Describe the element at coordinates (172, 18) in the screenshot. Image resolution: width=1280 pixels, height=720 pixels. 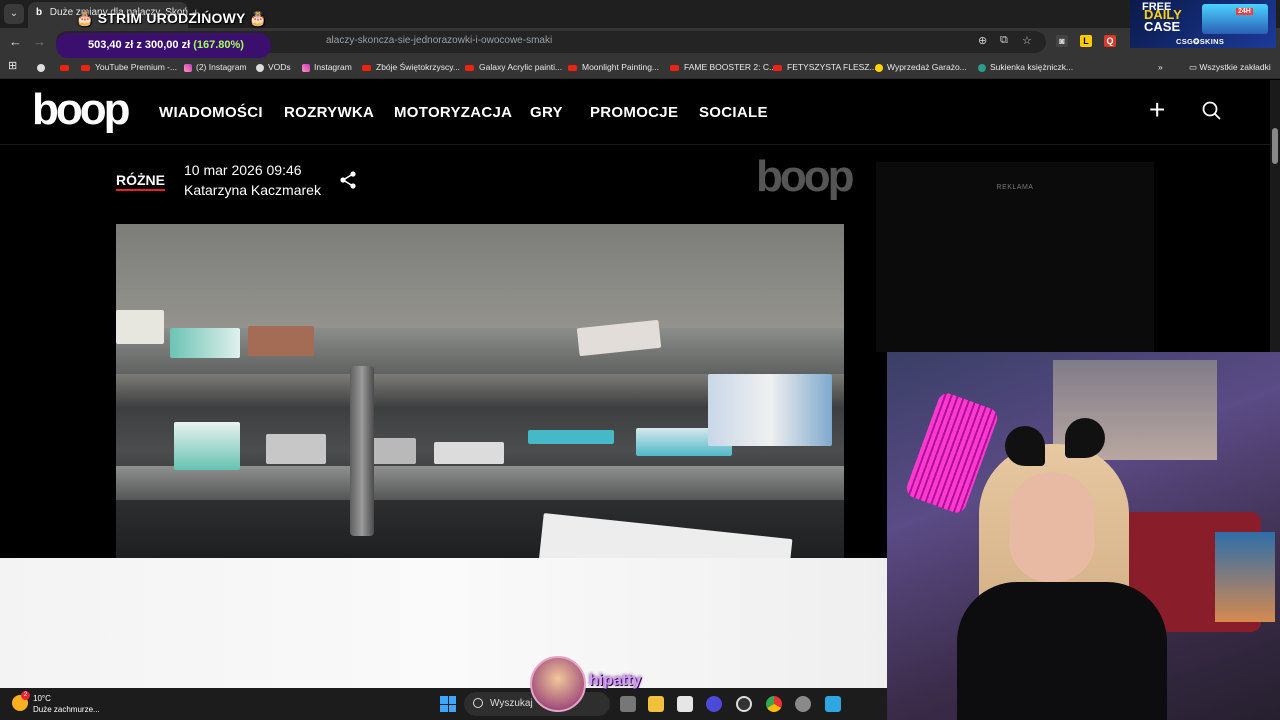
I see `stream-title: 🎂 STRIM URODZIŃOWY 🎂` at that location.